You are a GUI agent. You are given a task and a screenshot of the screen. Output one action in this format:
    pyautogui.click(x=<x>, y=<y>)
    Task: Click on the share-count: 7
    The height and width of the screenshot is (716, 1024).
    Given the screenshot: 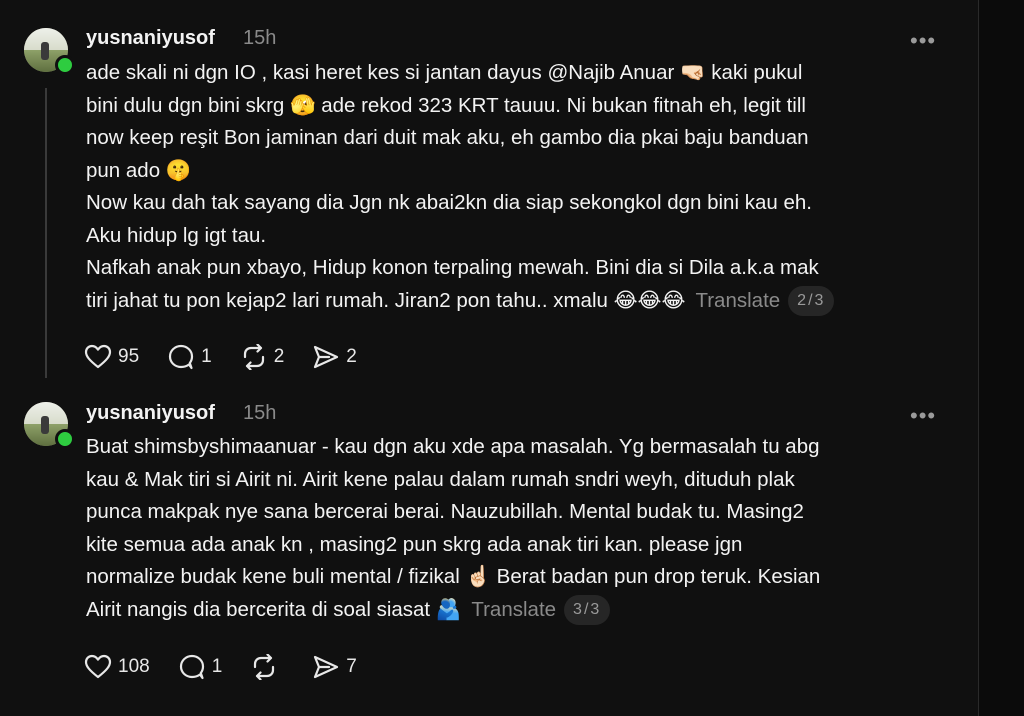 What is the action you would take?
    pyautogui.click(x=351, y=666)
    